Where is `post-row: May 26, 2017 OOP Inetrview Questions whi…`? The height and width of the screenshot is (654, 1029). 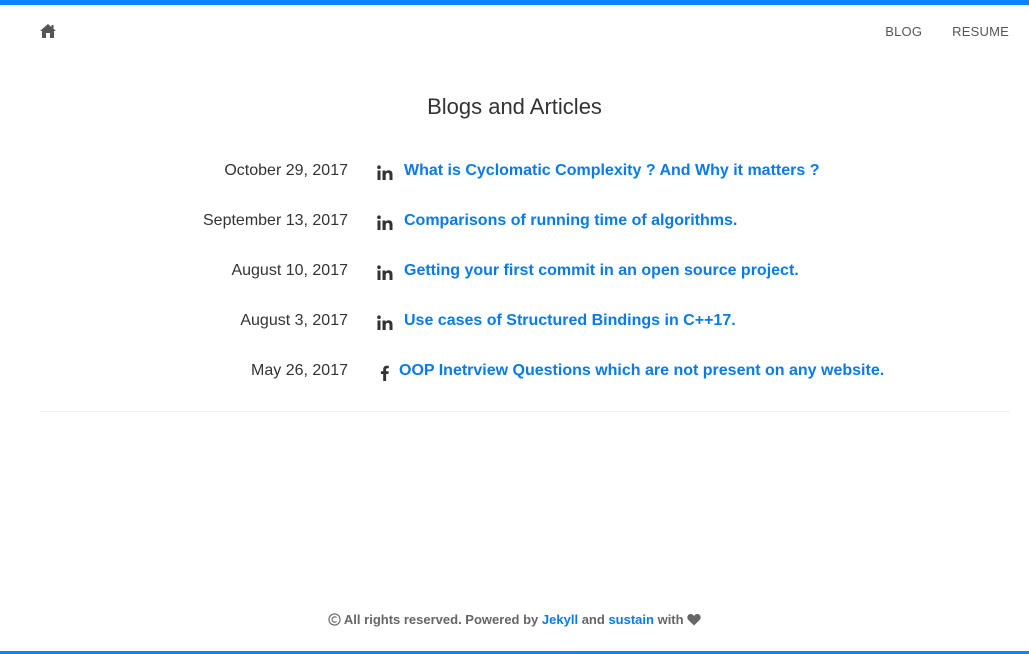 post-row: May 26, 2017 OOP Inetrview Questions whi… is located at coordinates (525, 380).